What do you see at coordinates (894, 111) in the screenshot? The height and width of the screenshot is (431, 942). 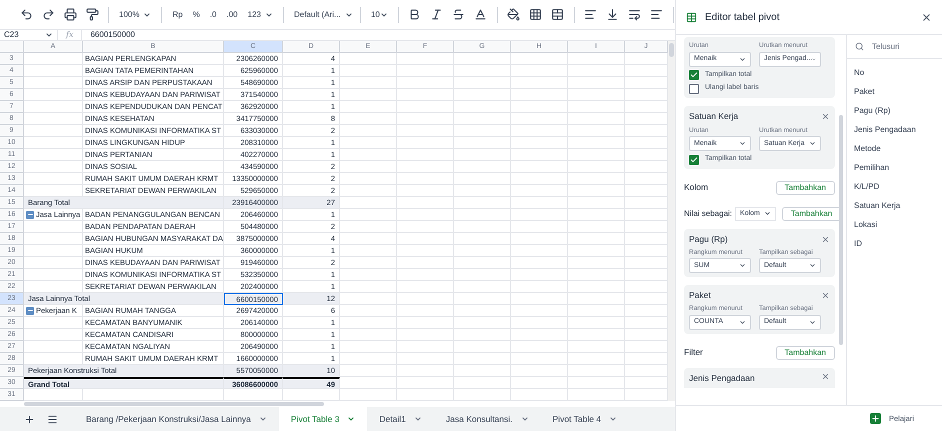 I see `field-item: Pagu (Rp)` at bounding box center [894, 111].